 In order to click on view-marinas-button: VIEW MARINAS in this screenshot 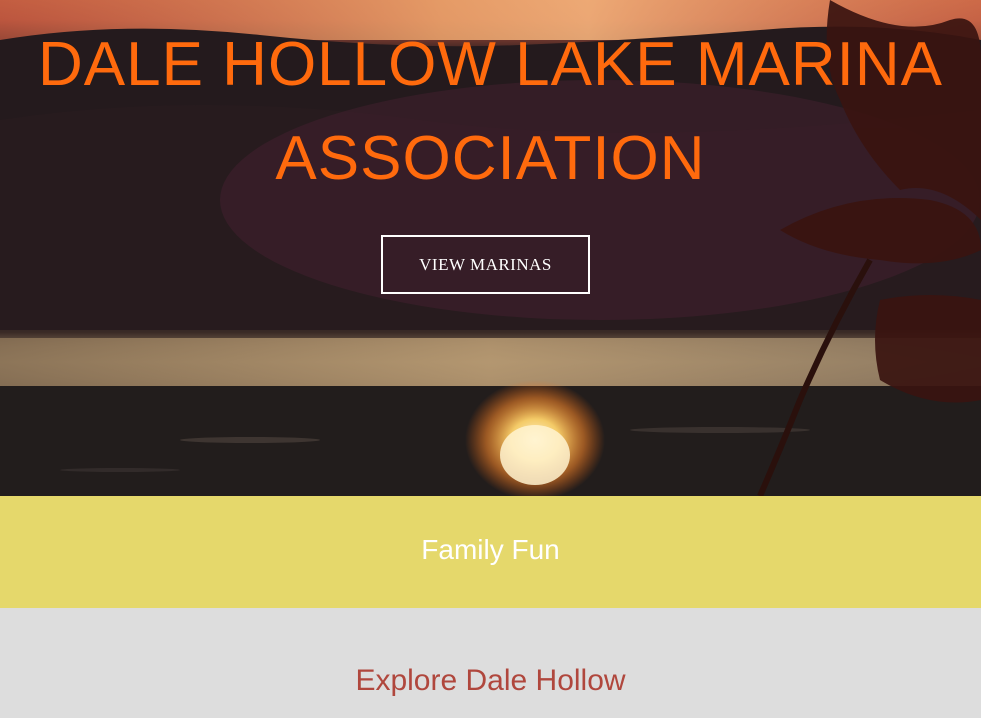, I will do `click(485, 264)`.